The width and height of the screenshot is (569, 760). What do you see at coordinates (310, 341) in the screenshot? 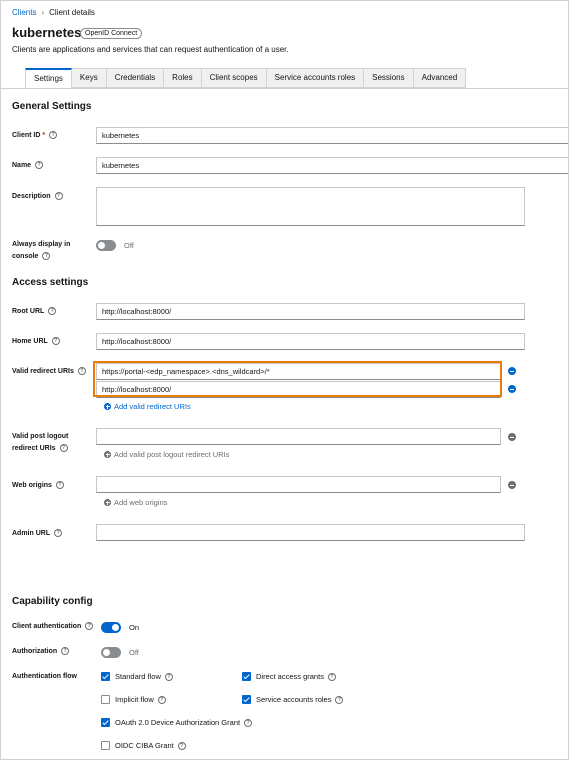
I see `home-url-input: http://localhost:8000/` at bounding box center [310, 341].